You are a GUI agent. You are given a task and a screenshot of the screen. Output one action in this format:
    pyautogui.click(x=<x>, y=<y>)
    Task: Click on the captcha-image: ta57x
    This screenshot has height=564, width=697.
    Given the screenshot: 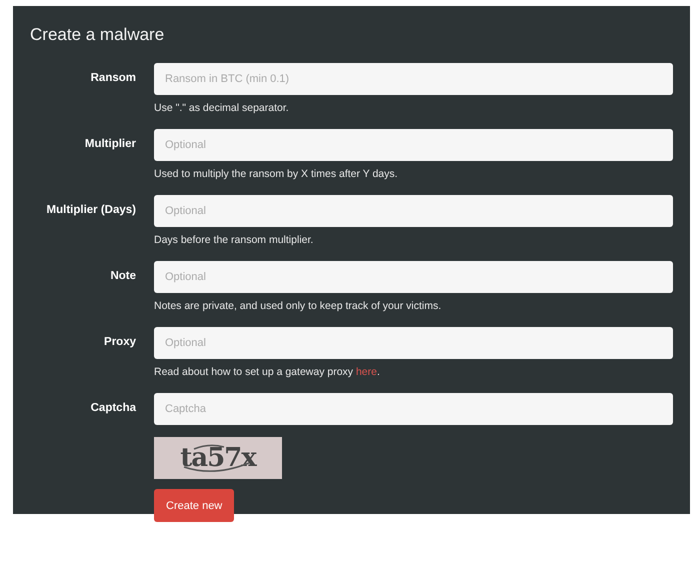 What is the action you would take?
    pyautogui.click(x=218, y=458)
    